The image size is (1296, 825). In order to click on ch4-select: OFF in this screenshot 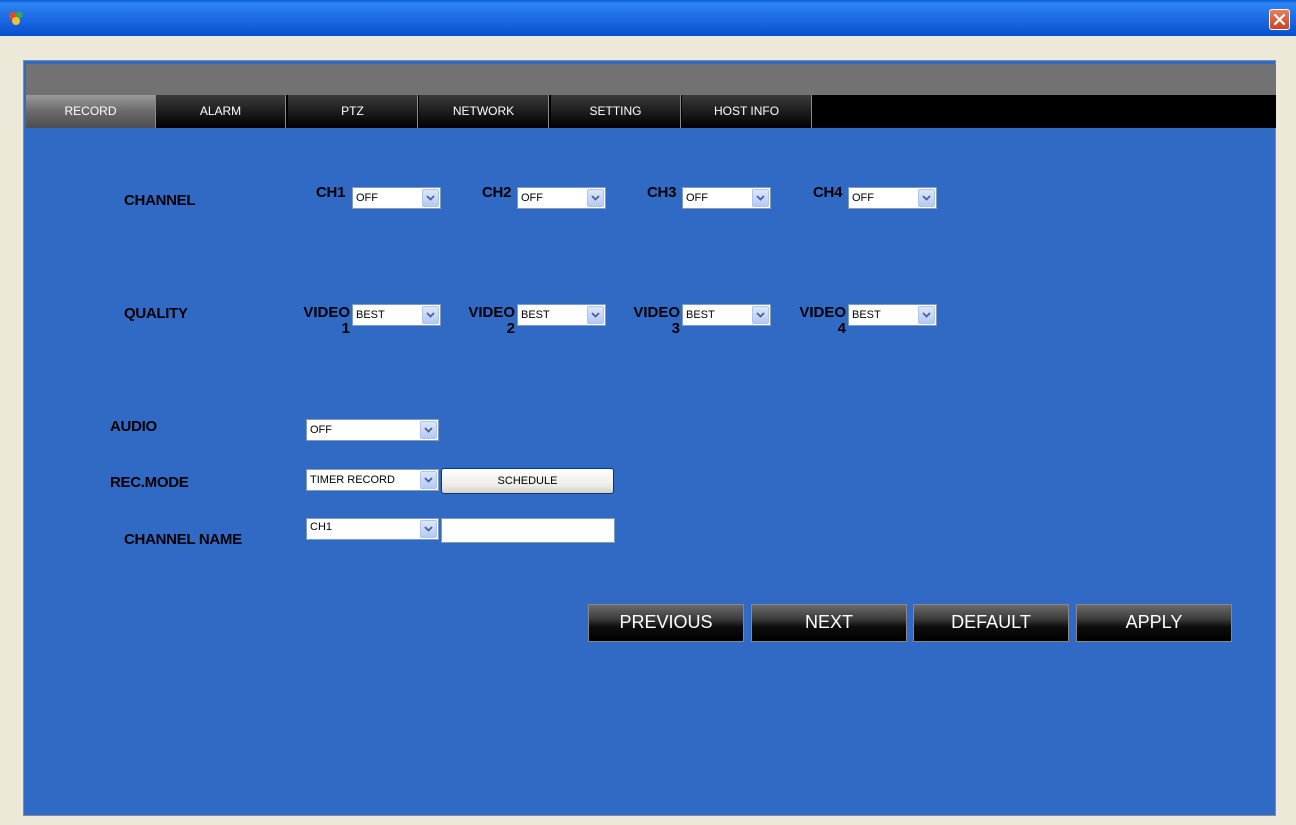, I will do `click(892, 198)`.